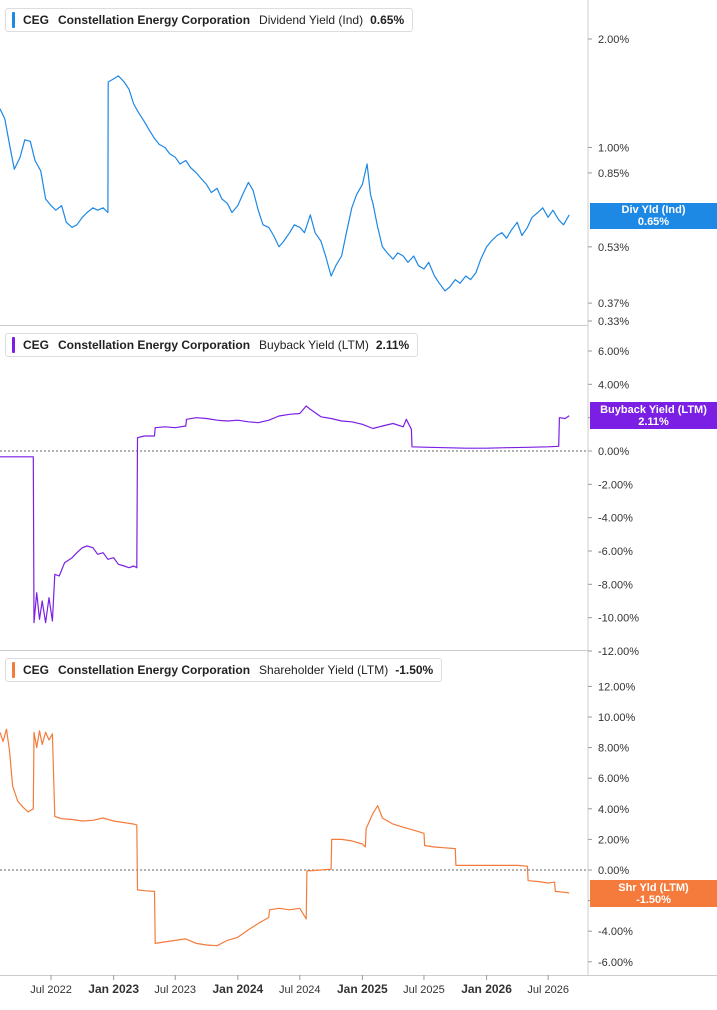  I want to click on tag-value: 0.65%, so click(653, 222).